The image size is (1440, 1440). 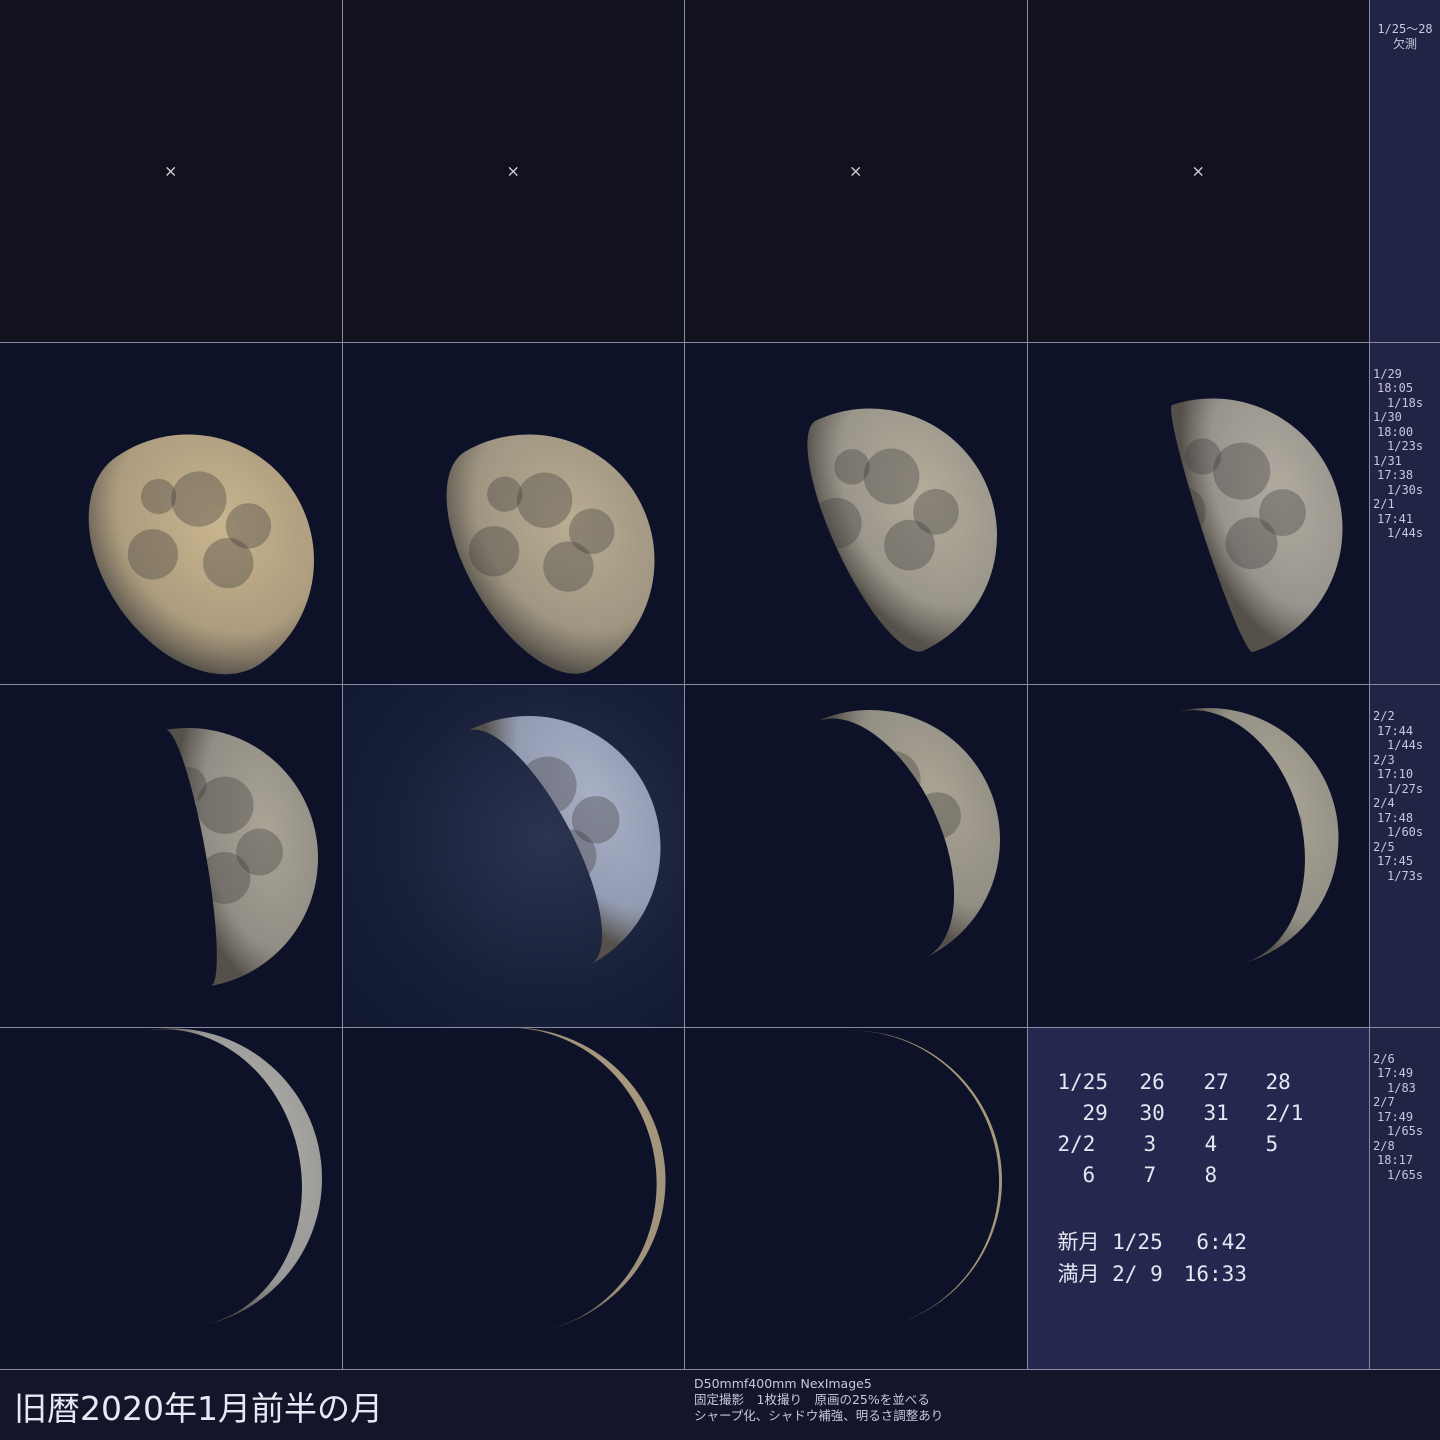 What do you see at coordinates (1405, 402) in the screenshot?
I see `side-exposure: 1/18s` at bounding box center [1405, 402].